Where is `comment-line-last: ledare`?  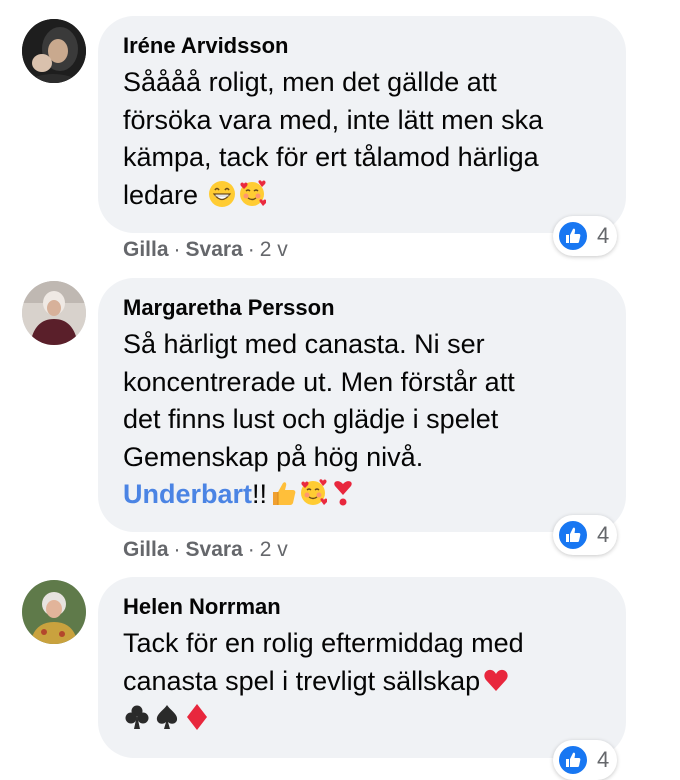 comment-line-last: ledare is located at coordinates (362, 196).